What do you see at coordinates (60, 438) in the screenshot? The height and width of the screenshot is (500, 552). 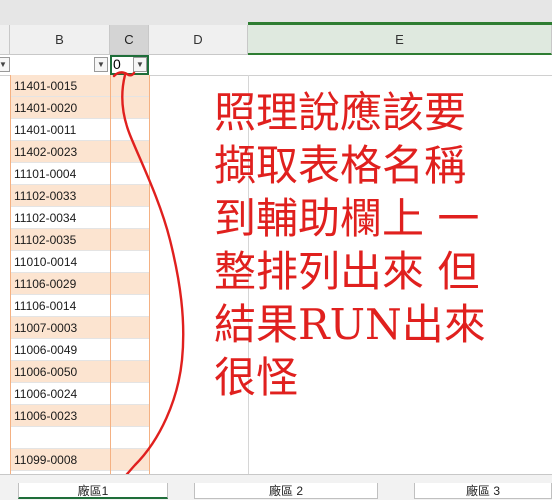 I see `cell-b` at bounding box center [60, 438].